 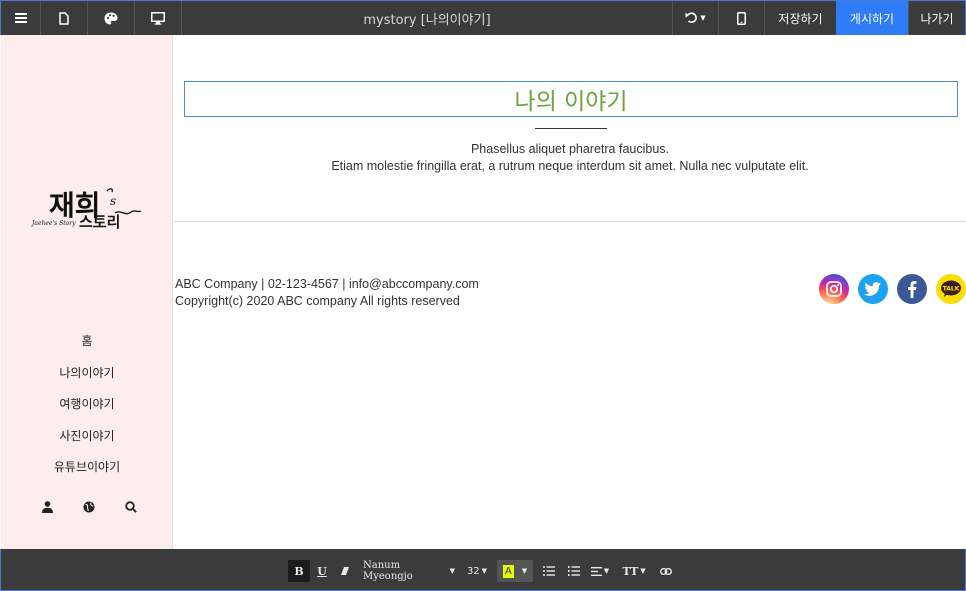 I want to click on font-family-value: Nanum Myeongjo, so click(x=388, y=571).